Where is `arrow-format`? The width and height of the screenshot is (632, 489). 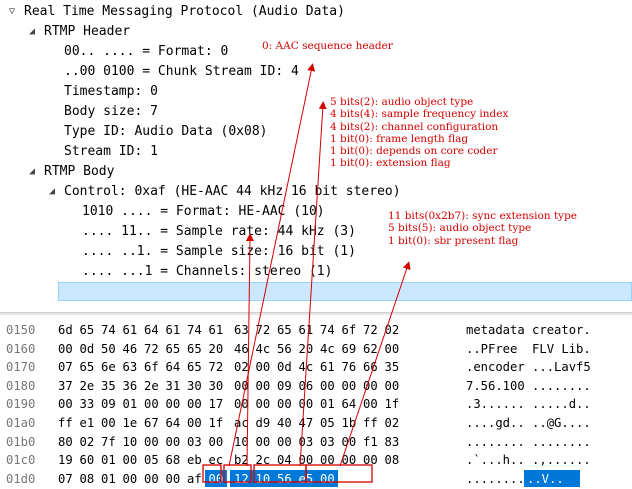
arrow-format is located at coordinates (272, 265).